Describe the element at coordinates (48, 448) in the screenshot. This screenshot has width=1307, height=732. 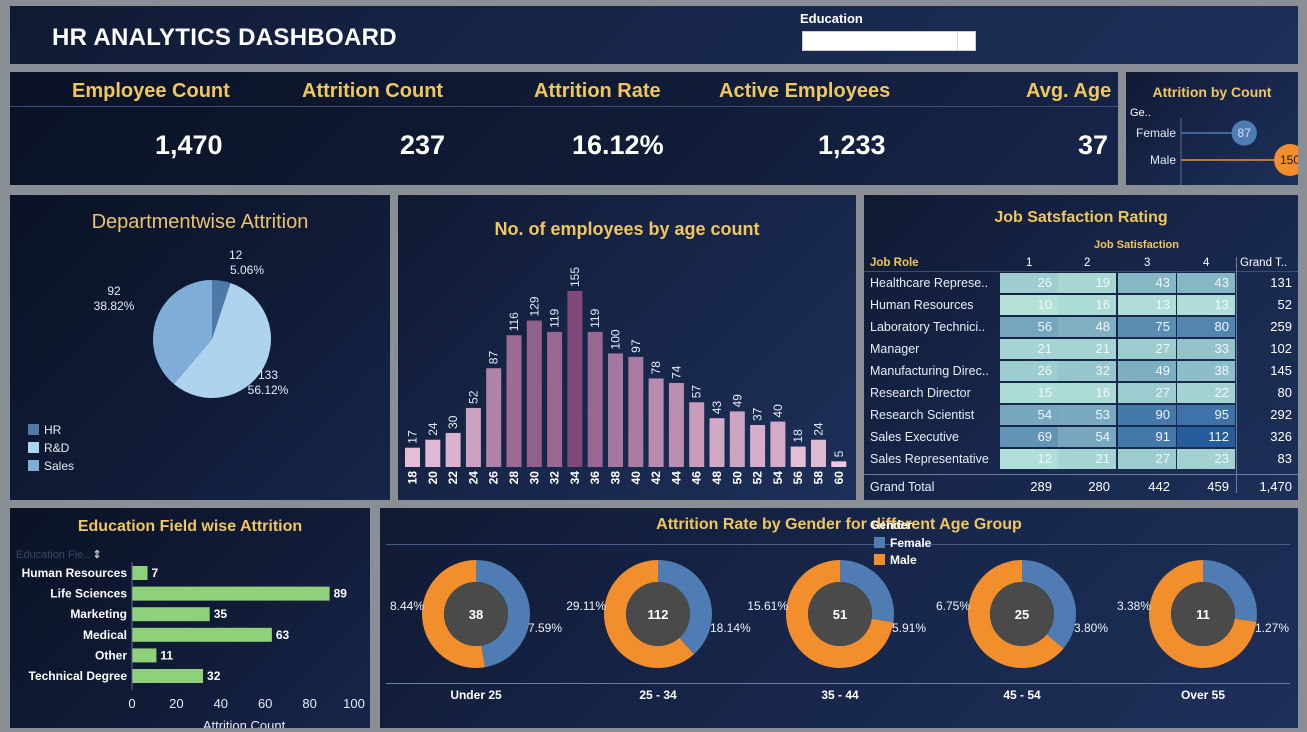
I see `legend-item-rnd: R&D` at that location.